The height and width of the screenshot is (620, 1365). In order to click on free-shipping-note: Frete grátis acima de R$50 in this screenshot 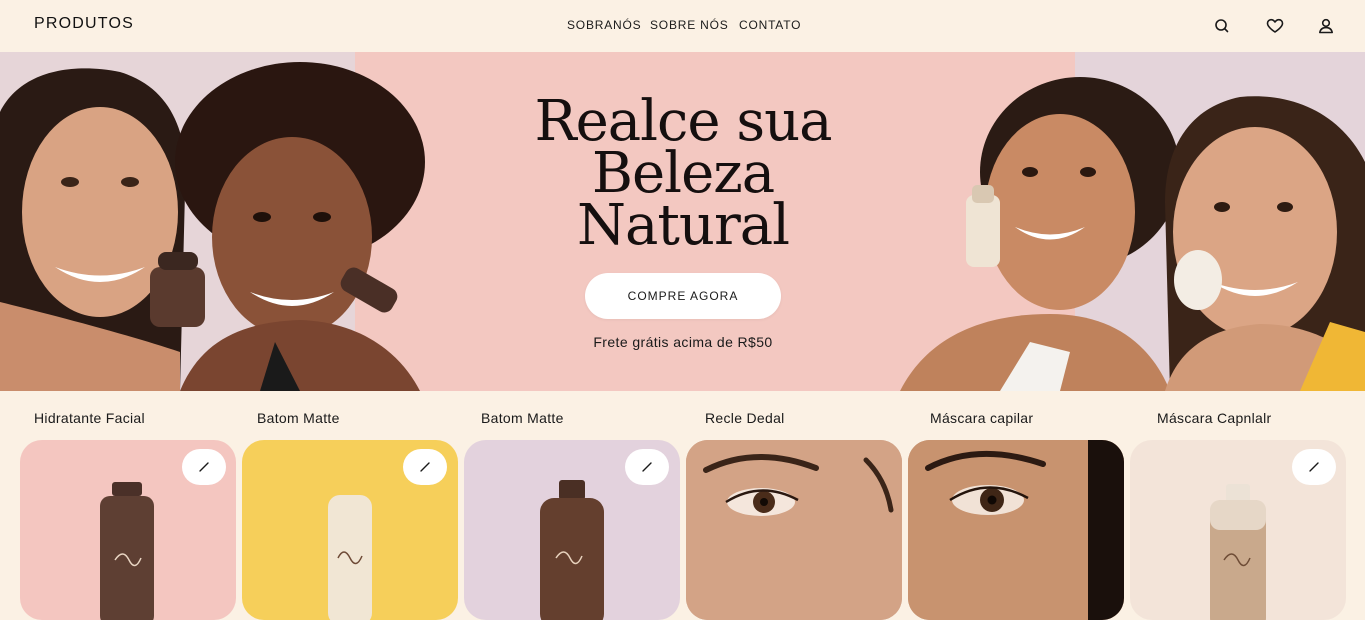, I will do `click(683, 342)`.